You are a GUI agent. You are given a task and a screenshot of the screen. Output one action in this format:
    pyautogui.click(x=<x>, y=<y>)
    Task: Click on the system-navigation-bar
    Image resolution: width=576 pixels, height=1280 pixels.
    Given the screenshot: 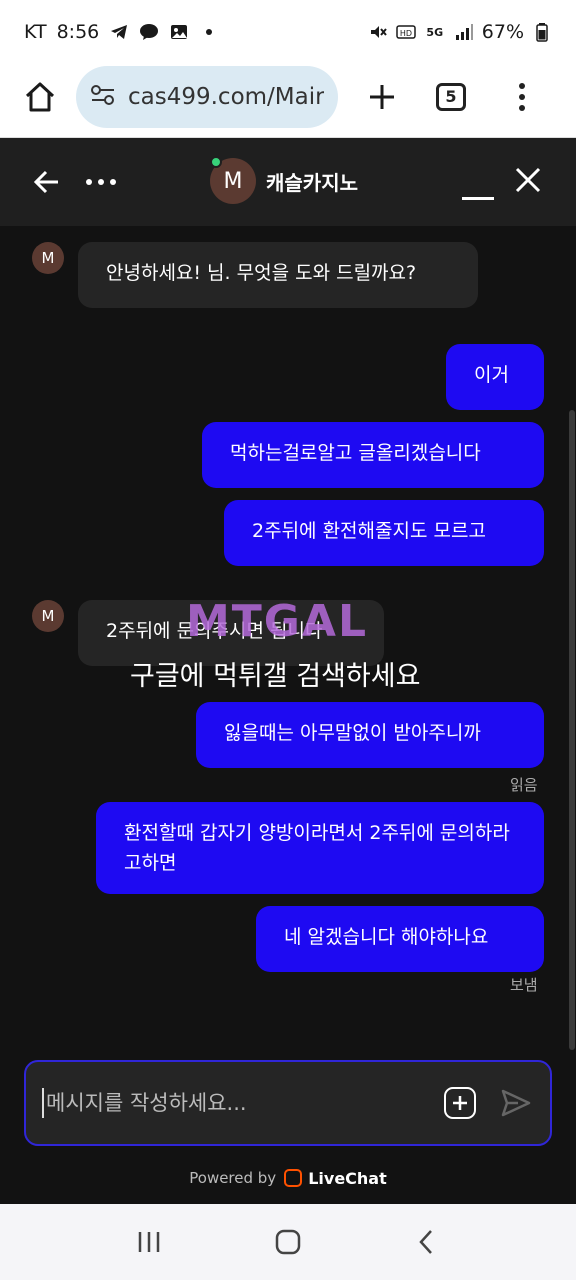 What is the action you would take?
    pyautogui.click(x=288, y=1242)
    